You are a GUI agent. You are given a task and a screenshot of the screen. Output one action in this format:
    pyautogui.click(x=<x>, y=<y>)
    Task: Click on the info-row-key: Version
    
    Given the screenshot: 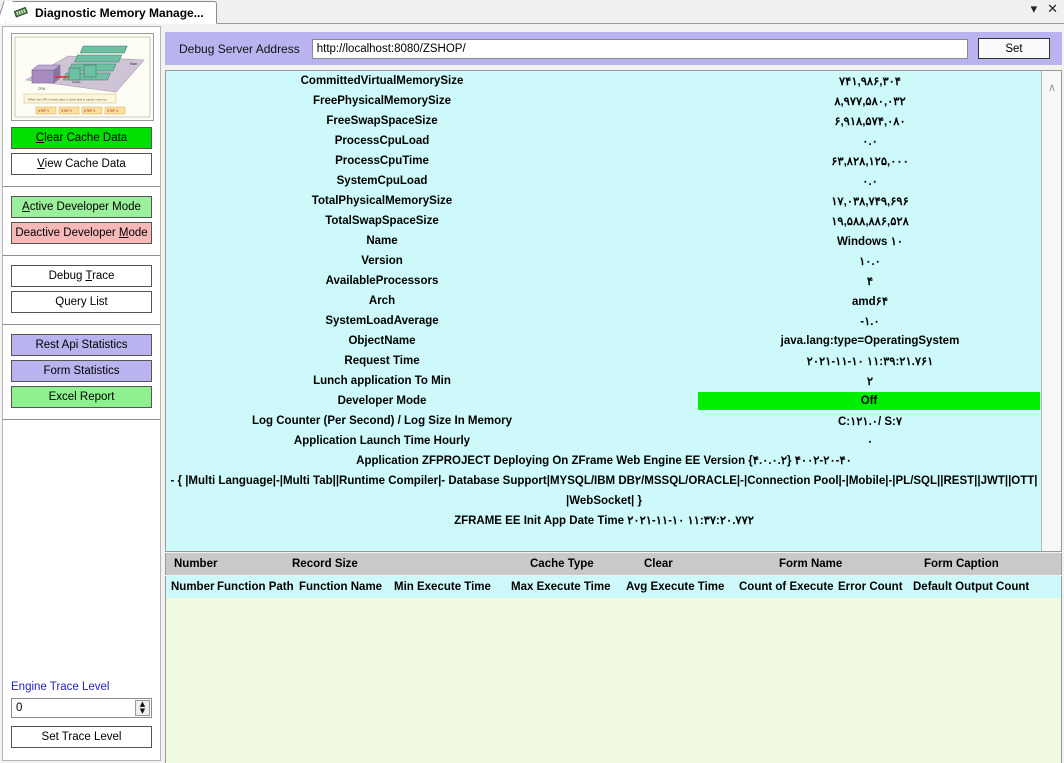 What is the action you would take?
    pyautogui.click(x=382, y=261)
    